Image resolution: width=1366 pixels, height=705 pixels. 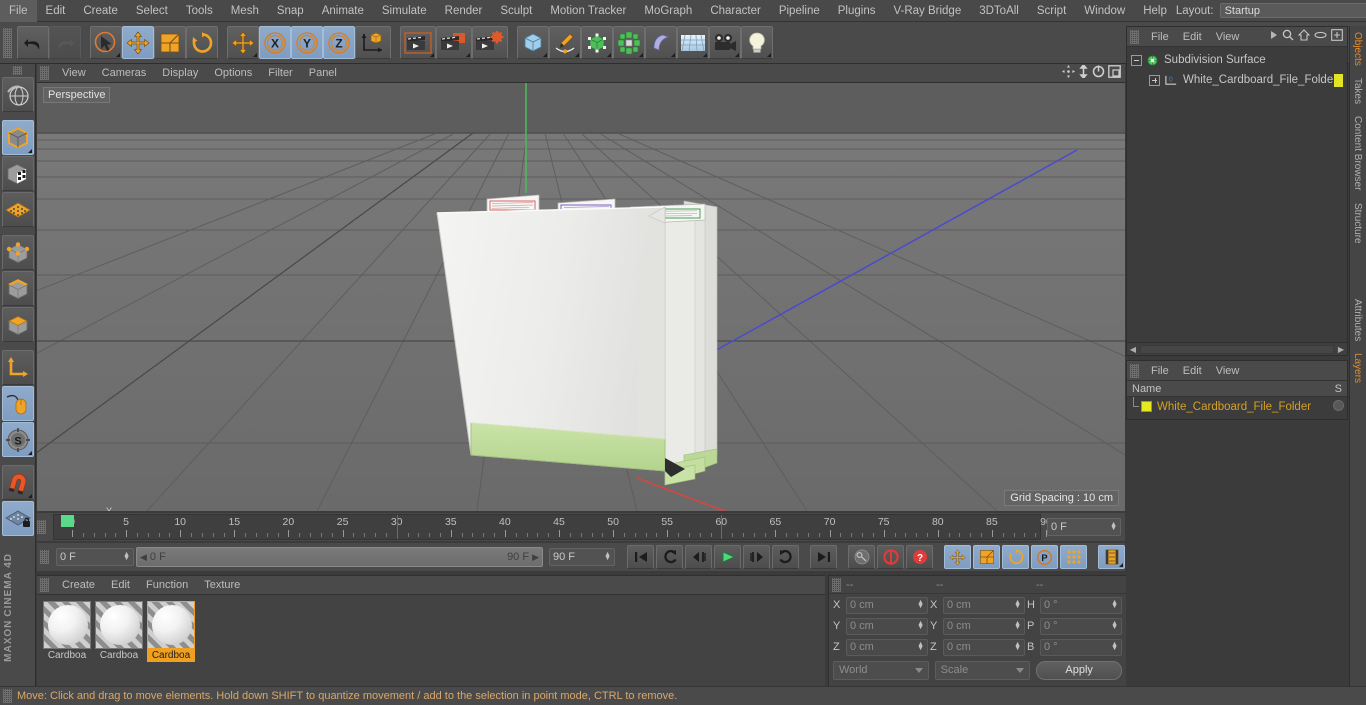 What do you see at coordinates (1274, 36) in the screenshot?
I see `arrow-icon` at bounding box center [1274, 36].